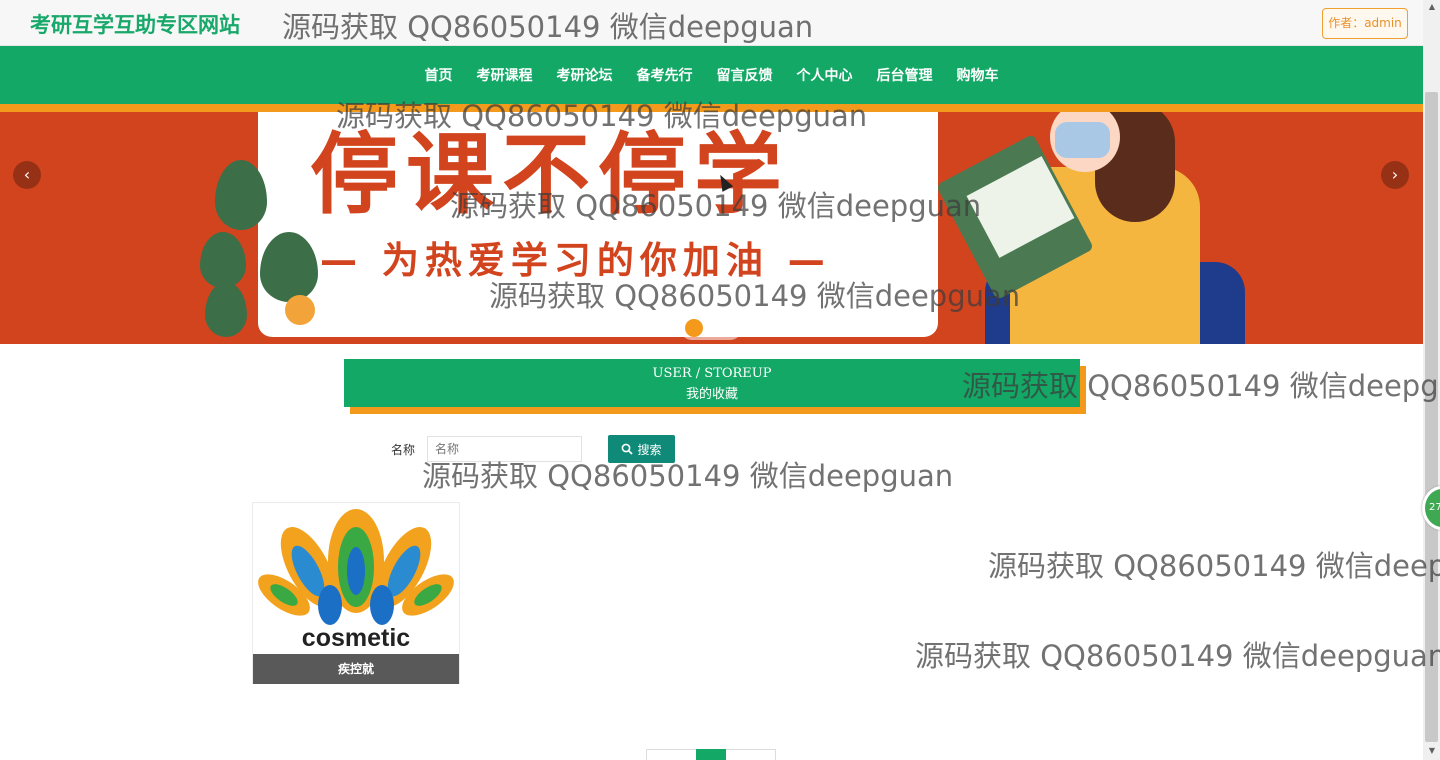  Describe the element at coordinates (1365, 23) in the screenshot. I see `author-button: 作者：admin` at that location.